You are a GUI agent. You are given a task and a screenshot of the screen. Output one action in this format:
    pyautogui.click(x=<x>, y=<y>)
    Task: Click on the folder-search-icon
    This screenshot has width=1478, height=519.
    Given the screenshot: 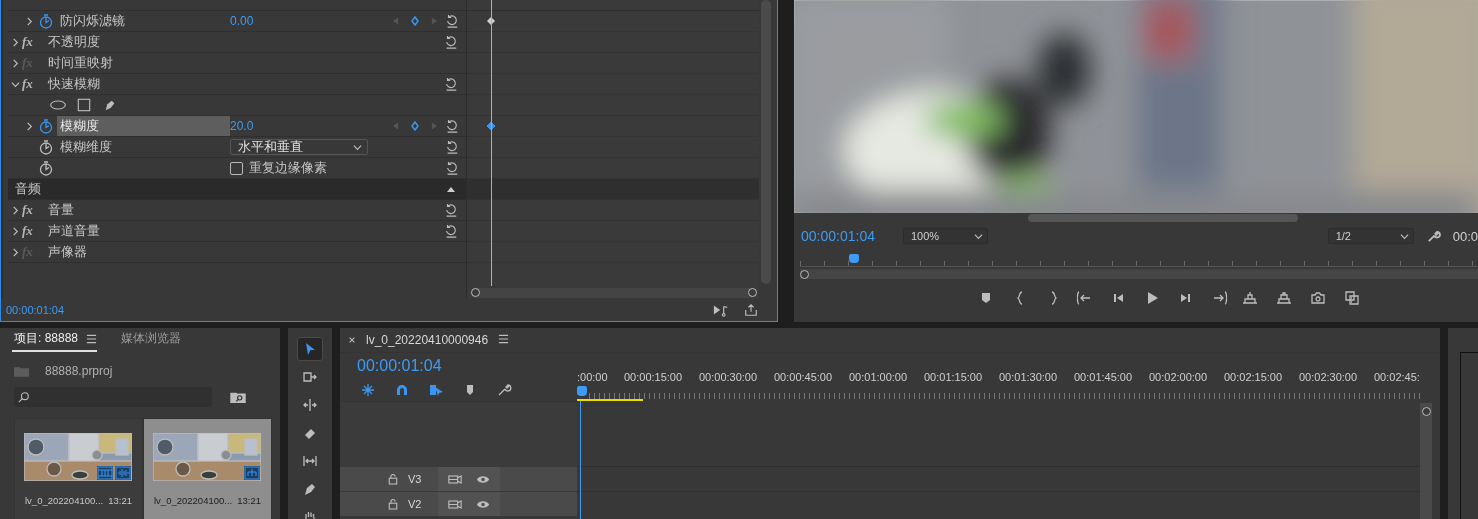 What is the action you would take?
    pyautogui.click(x=238, y=397)
    